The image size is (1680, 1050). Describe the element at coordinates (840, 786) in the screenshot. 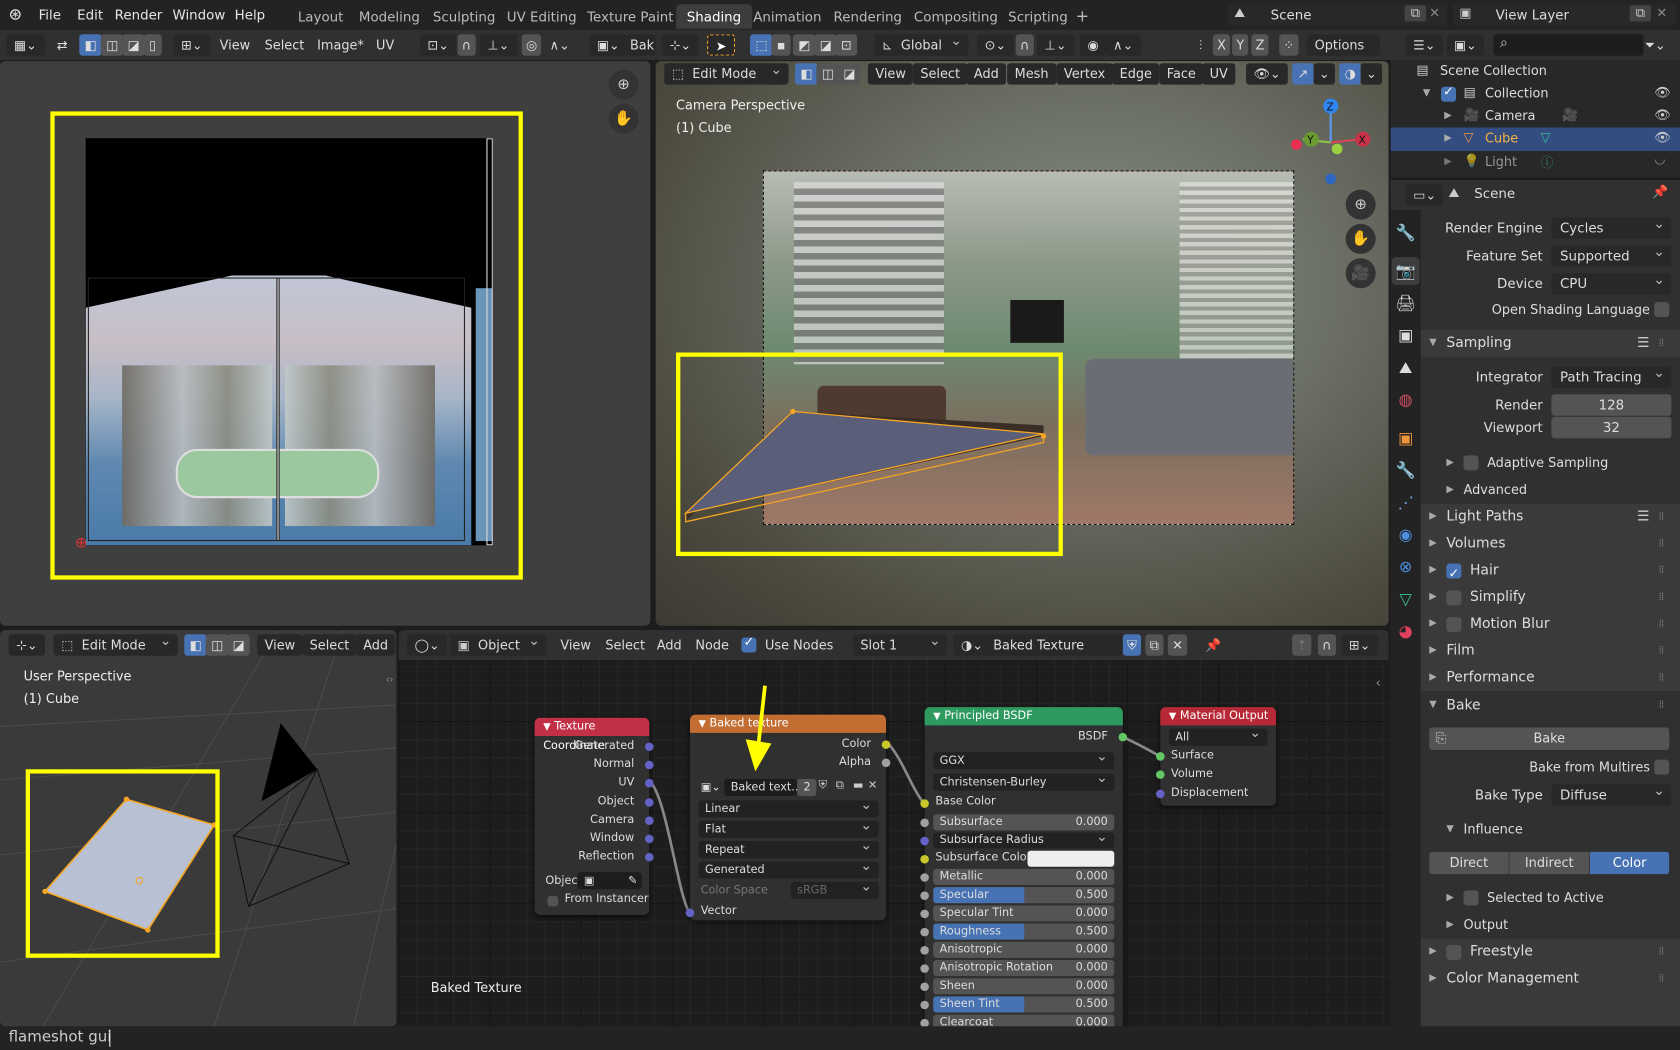

I see `new-image-icon: ⧉` at that location.